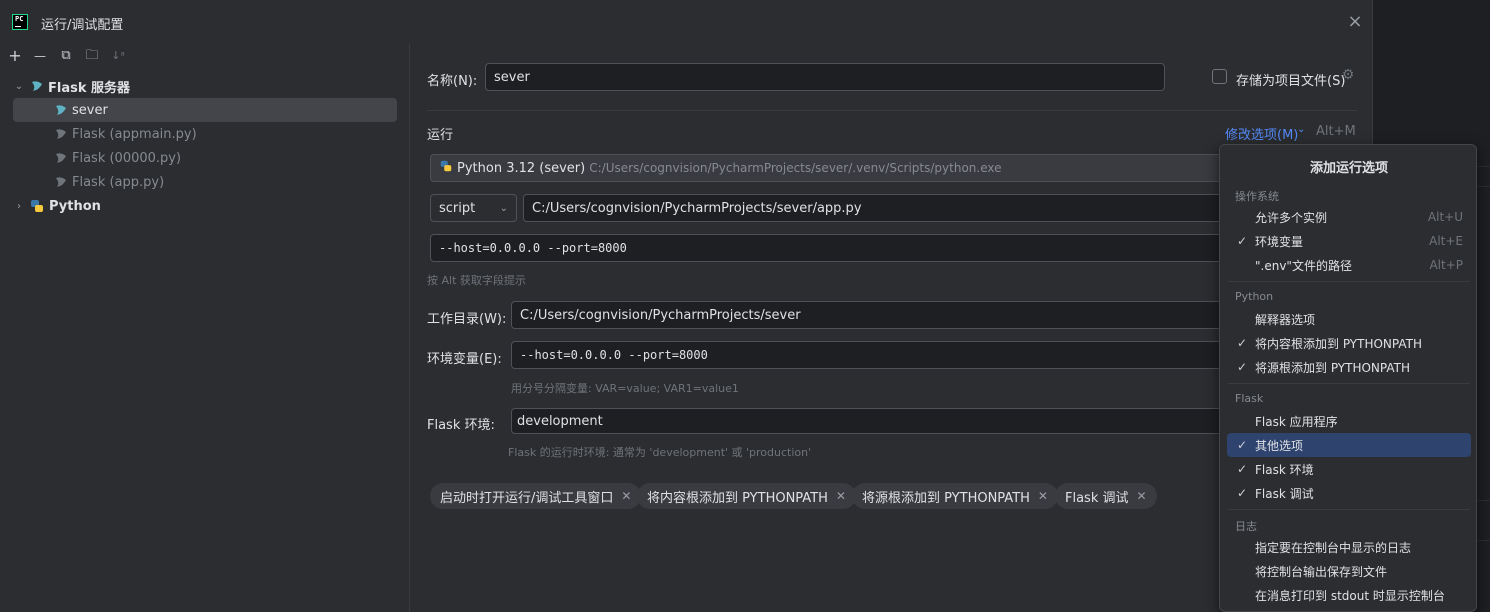  What do you see at coordinates (90, 110) in the screenshot?
I see `tree-item-label: sever` at bounding box center [90, 110].